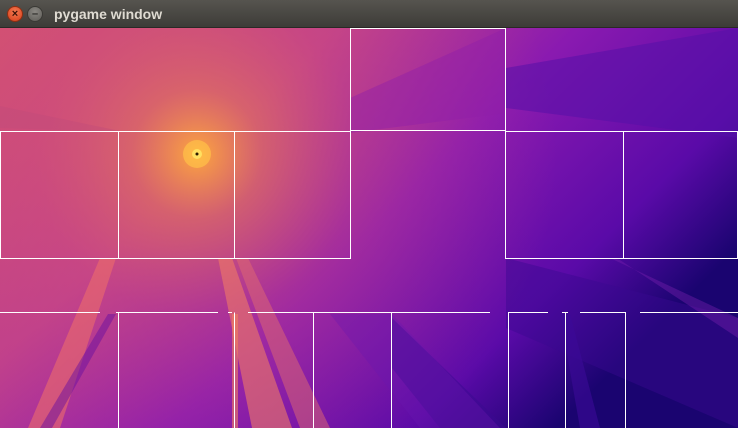 This screenshot has height=428, width=738. I want to click on minimize-icon: –, so click(35, 13).